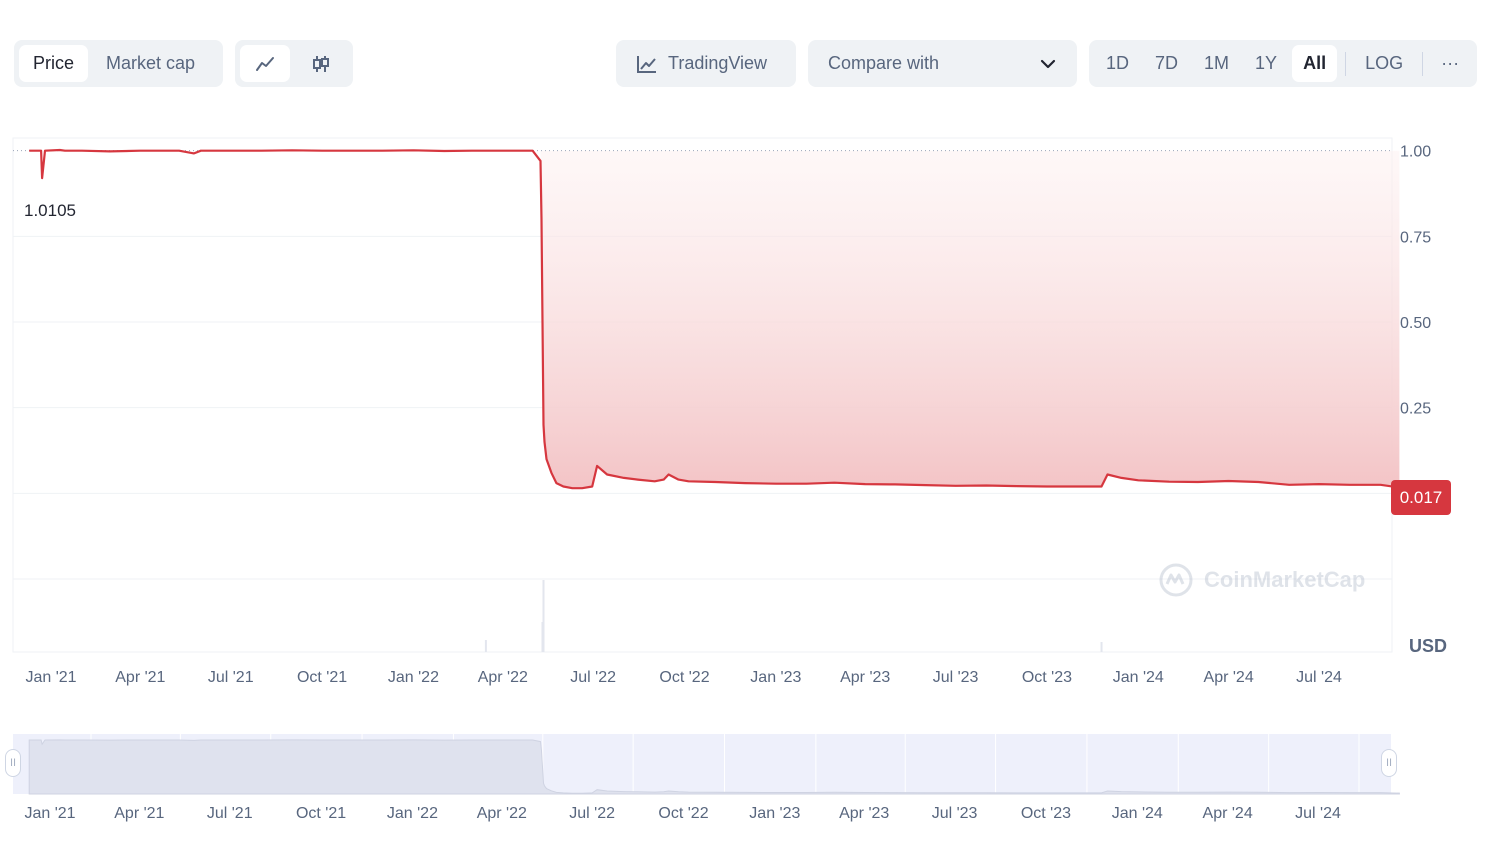 The width and height of the screenshot is (1508, 858). I want to click on x-tick-label: Jan '24, so click(1138, 677).